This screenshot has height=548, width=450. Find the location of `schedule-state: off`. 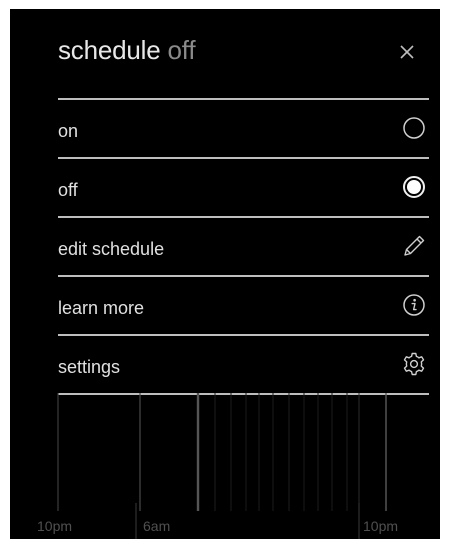

schedule-state: off is located at coordinates (181, 50).